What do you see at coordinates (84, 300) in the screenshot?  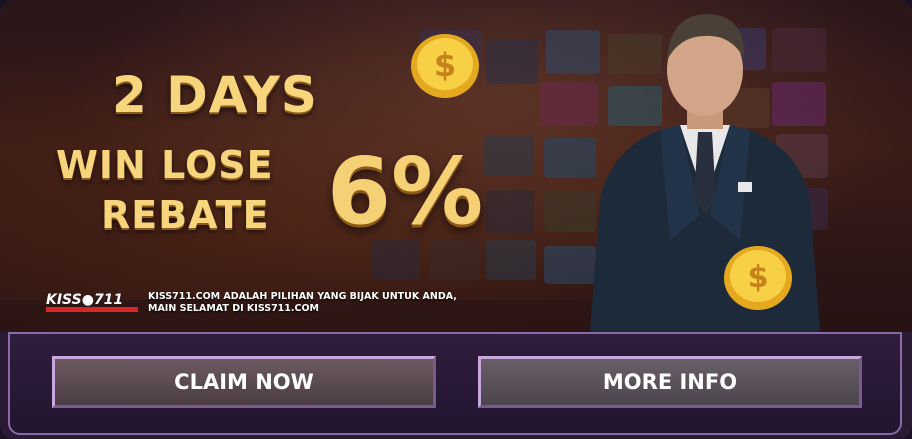 I see `svg-text: KISS●711` at bounding box center [84, 300].